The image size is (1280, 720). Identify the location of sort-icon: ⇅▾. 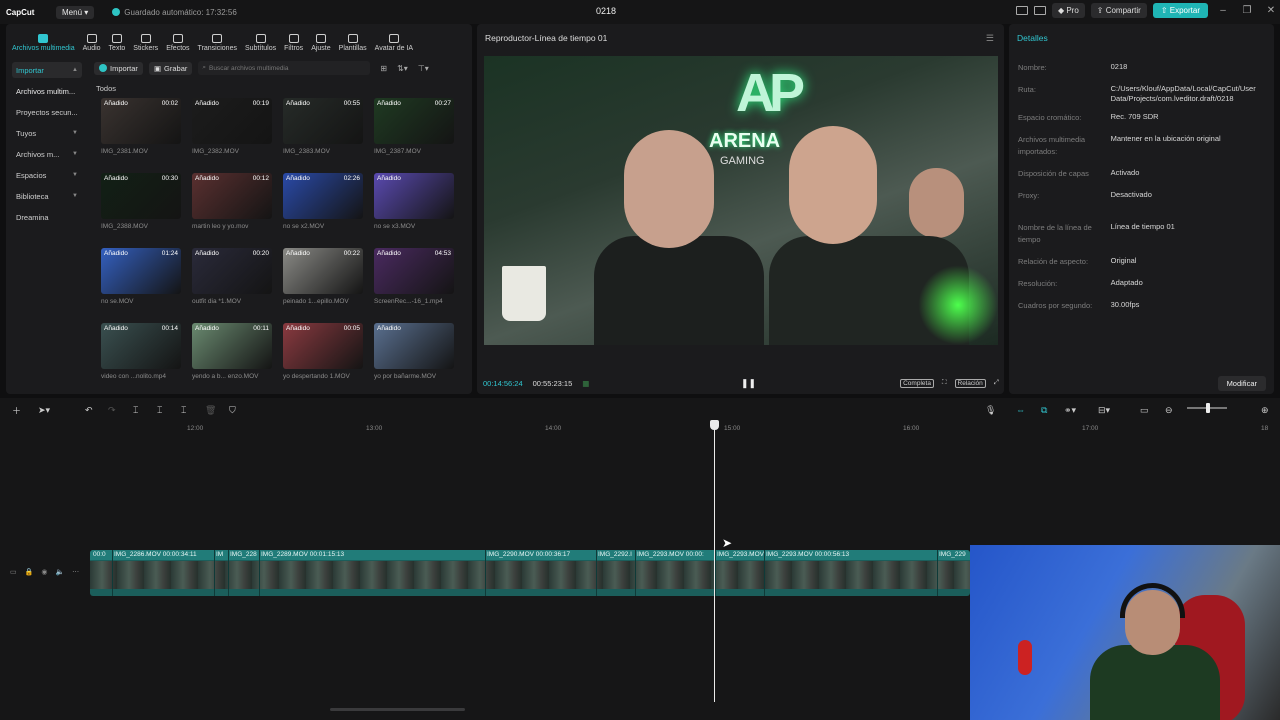
(402, 68).